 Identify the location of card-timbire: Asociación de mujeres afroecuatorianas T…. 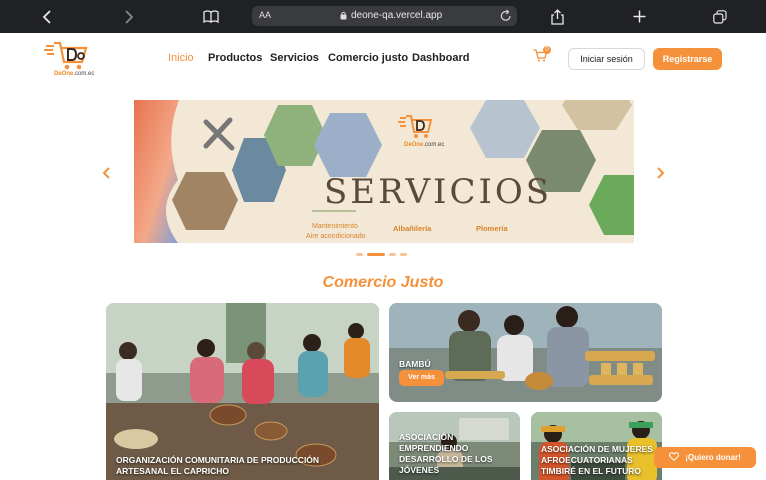
(596, 446).